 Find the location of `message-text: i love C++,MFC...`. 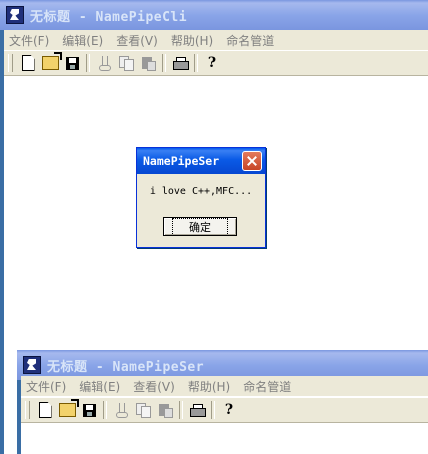

message-text: i love C++,MFC... is located at coordinates (201, 191).